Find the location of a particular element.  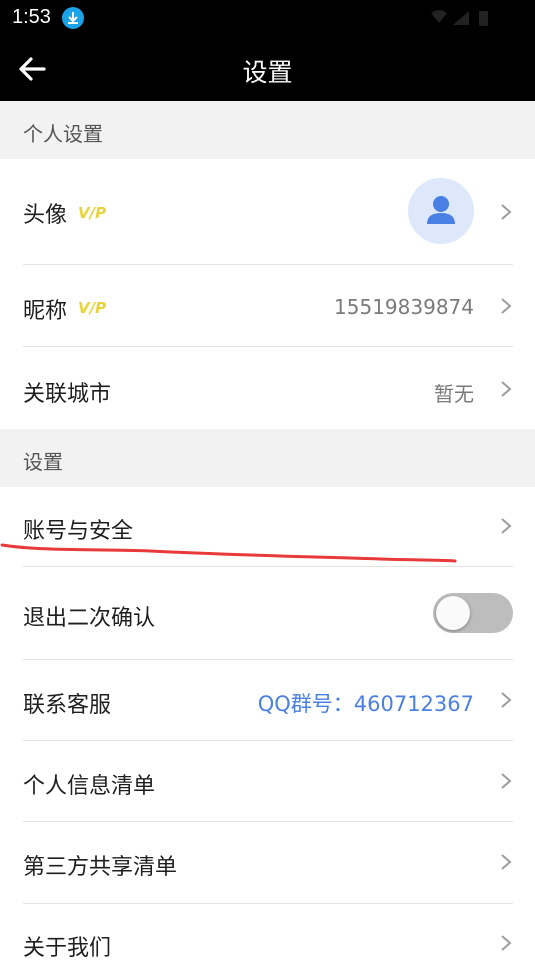

exit-confirm-toggle is located at coordinates (473, 613).